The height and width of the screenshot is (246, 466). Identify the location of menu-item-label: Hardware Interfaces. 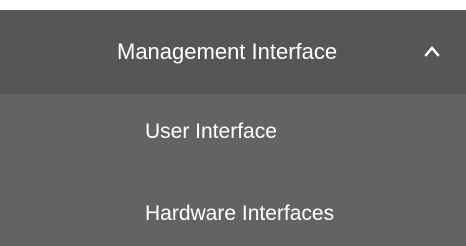
(240, 213).